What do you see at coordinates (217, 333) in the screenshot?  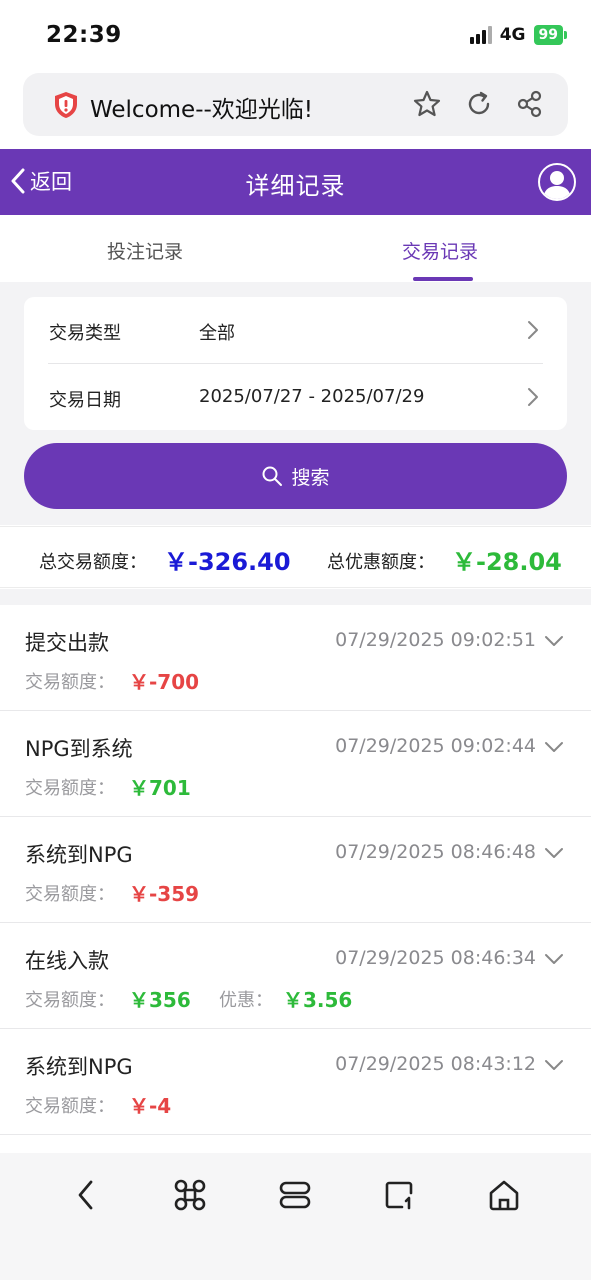 I see `filter-type-value: 全部` at bounding box center [217, 333].